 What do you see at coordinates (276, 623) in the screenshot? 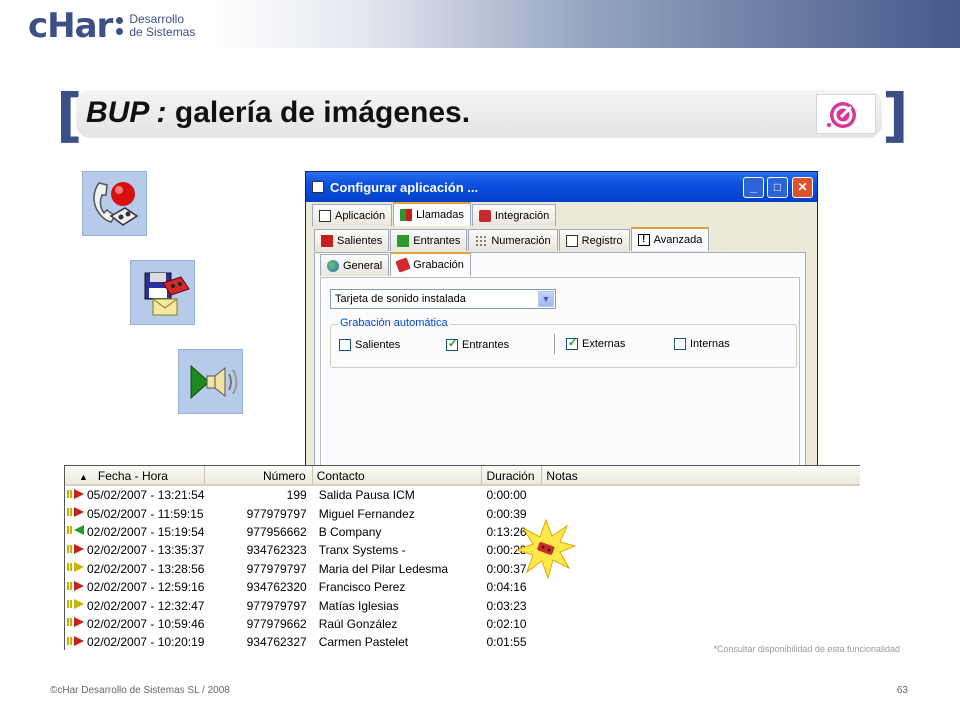
I see `cell-numero: 977979662` at bounding box center [276, 623].